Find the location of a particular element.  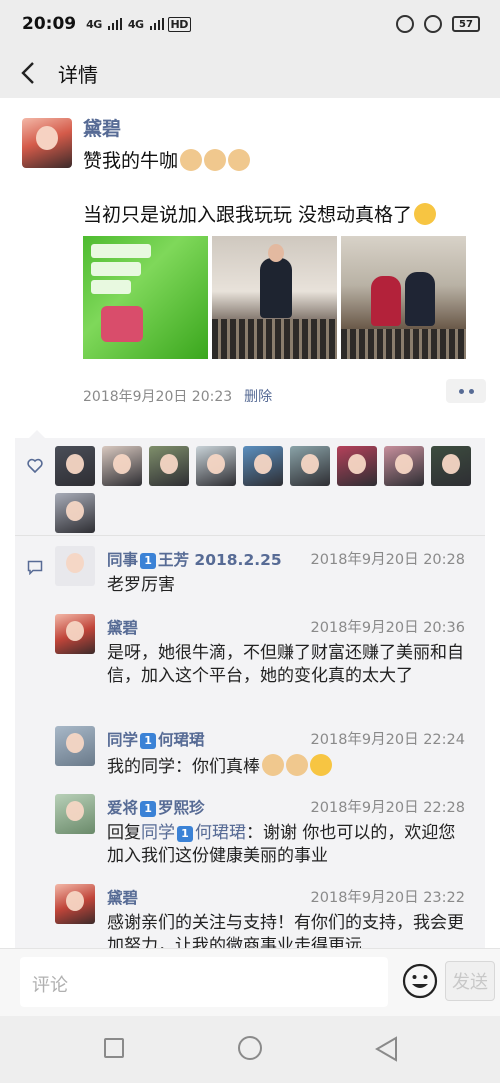

comment-text: 感谢亲们的关注与支持！有你们的支持，我会更加努力，让我的微商事业走得更远 is located at coordinates (285, 930).